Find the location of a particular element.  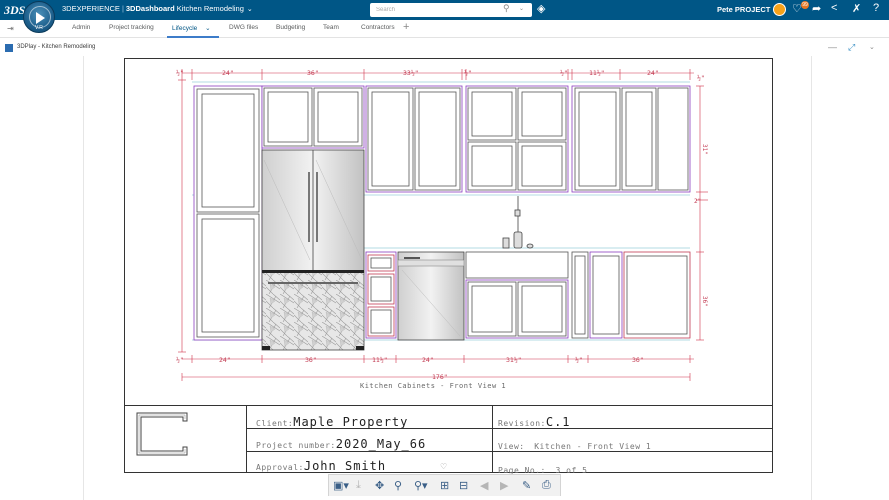

upper-cabinet-over-sink is located at coordinates (517, 139).